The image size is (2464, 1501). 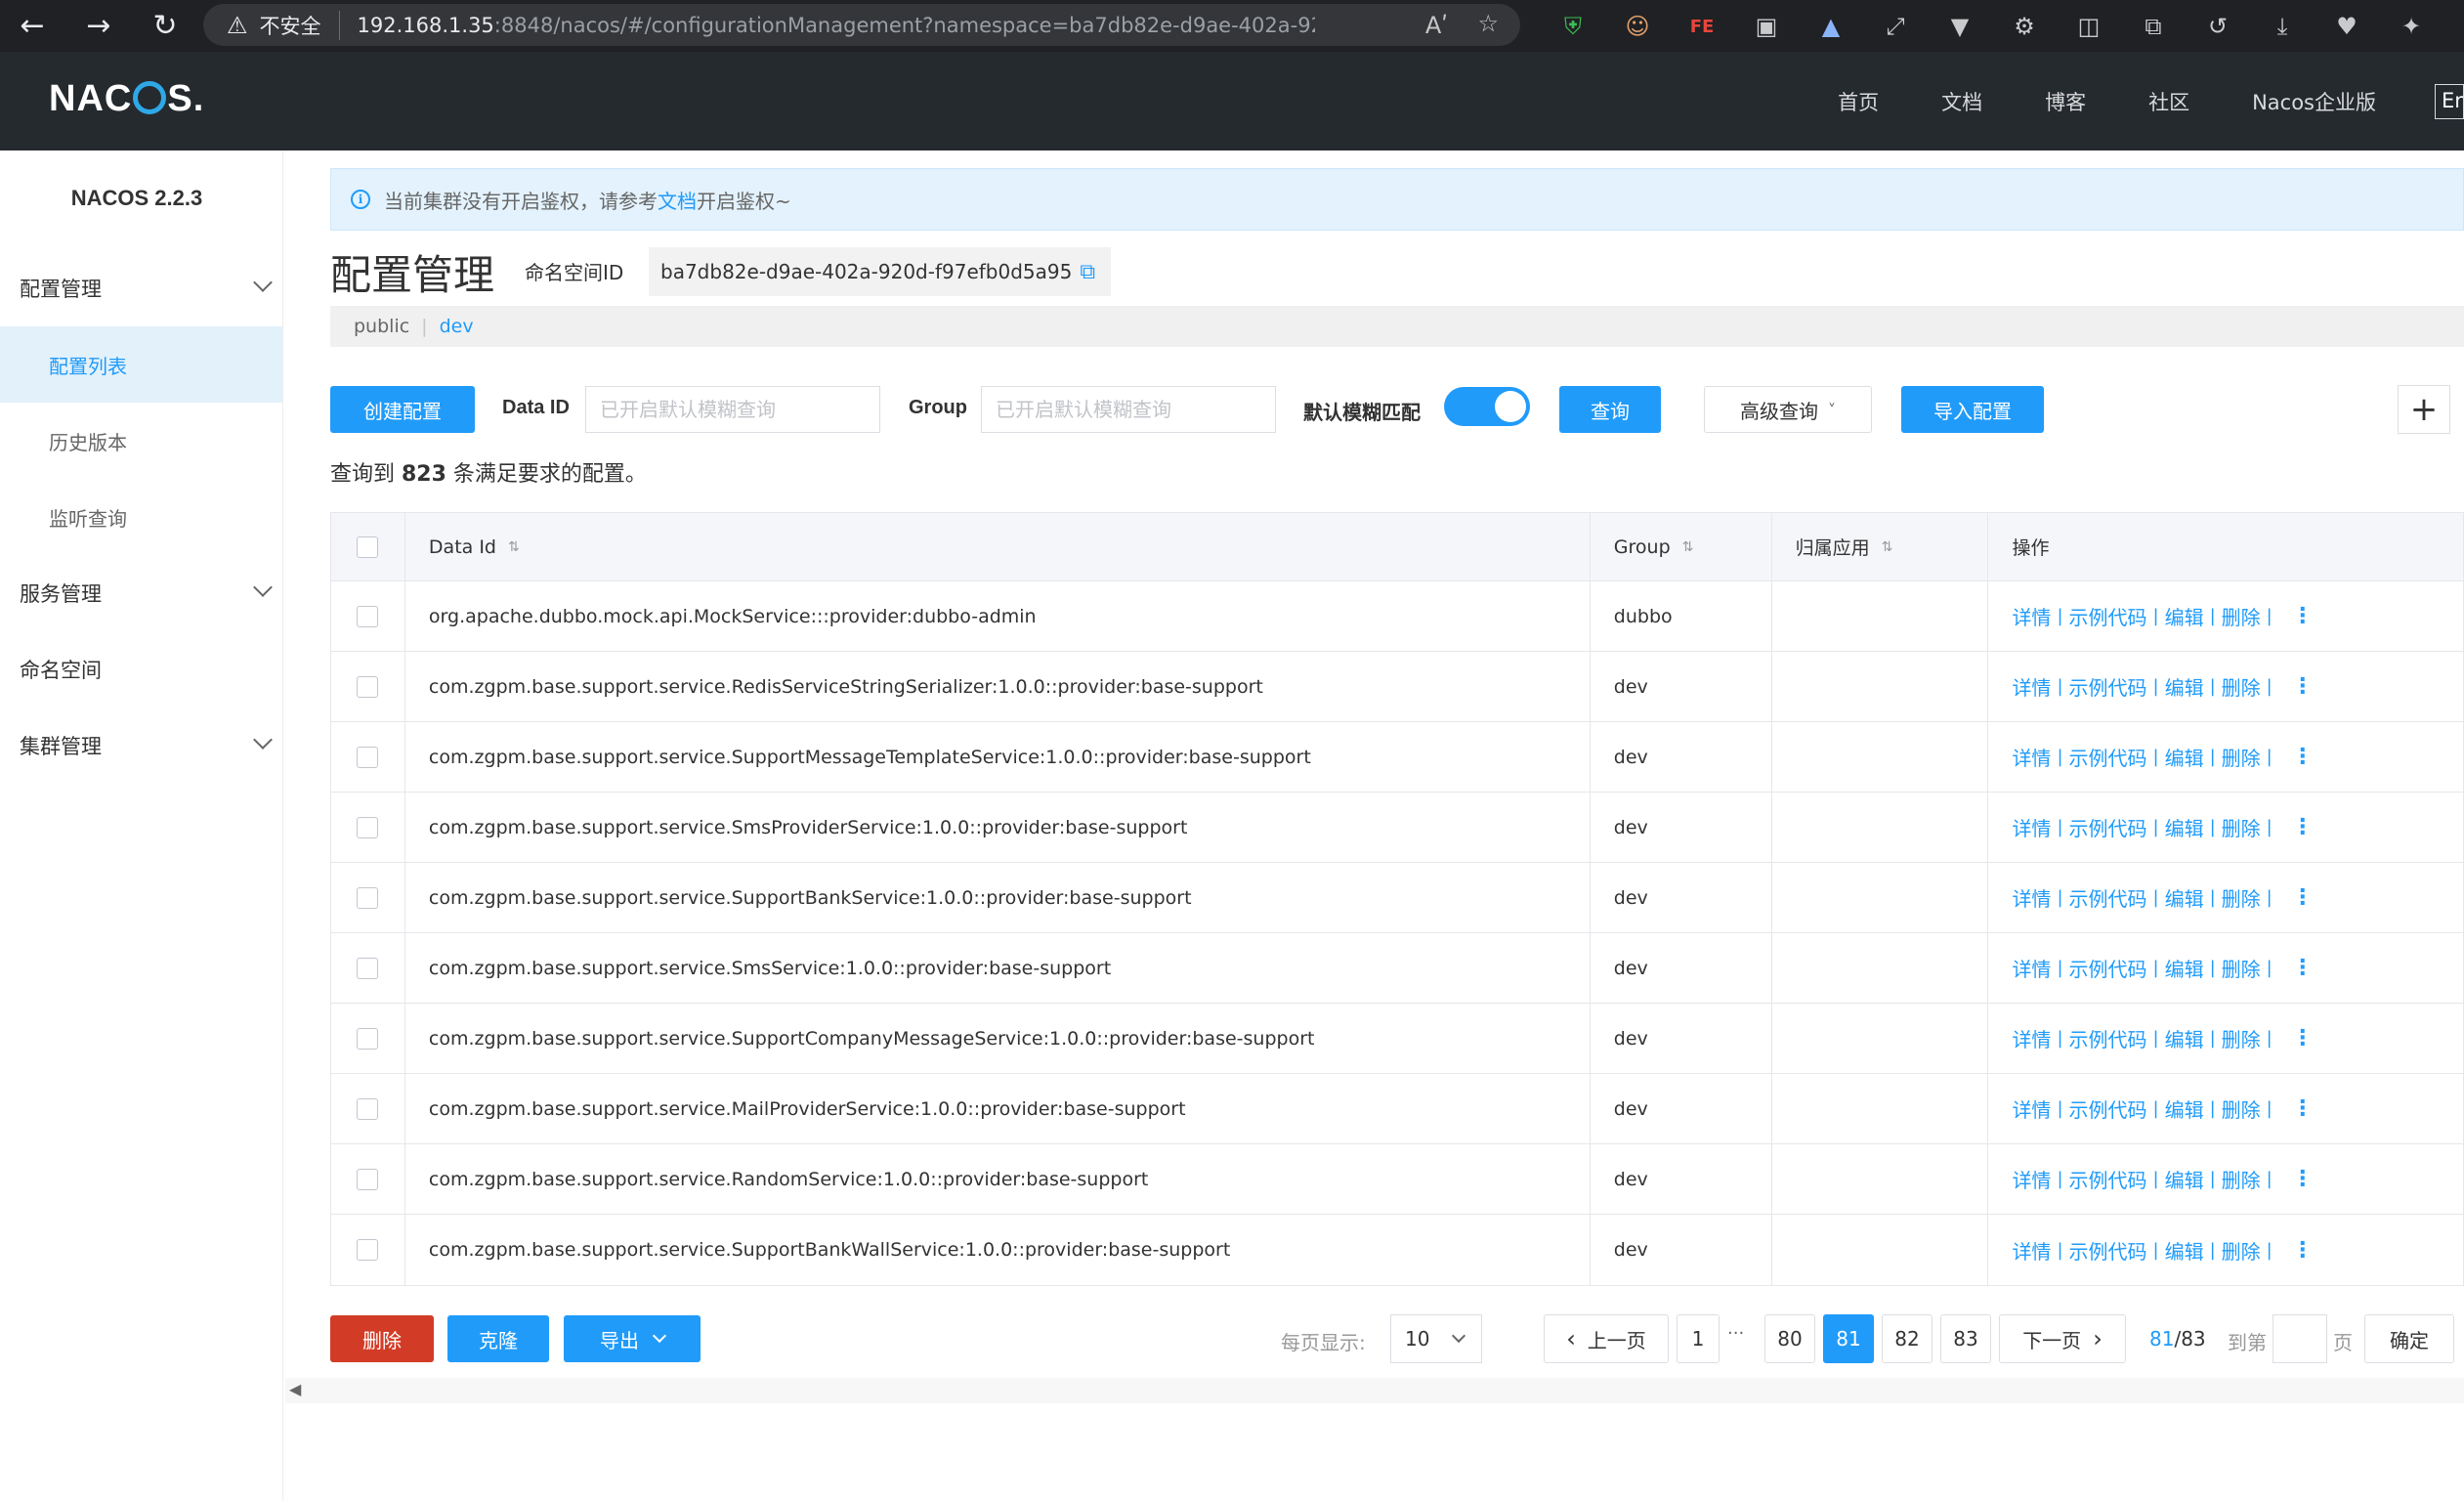 What do you see at coordinates (141, 364) in the screenshot?
I see `sidebar-item-config-list: 配置列表` at bounding box center [141, 364].